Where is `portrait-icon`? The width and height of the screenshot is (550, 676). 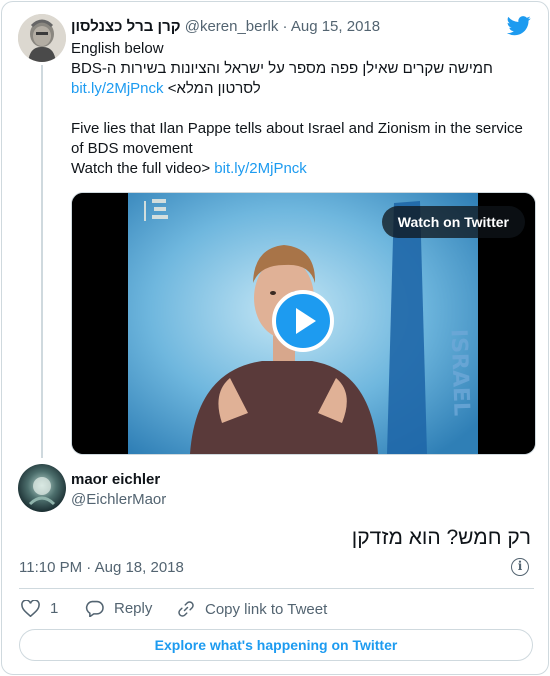 portrait-icon is located at coordinates (42, 38).